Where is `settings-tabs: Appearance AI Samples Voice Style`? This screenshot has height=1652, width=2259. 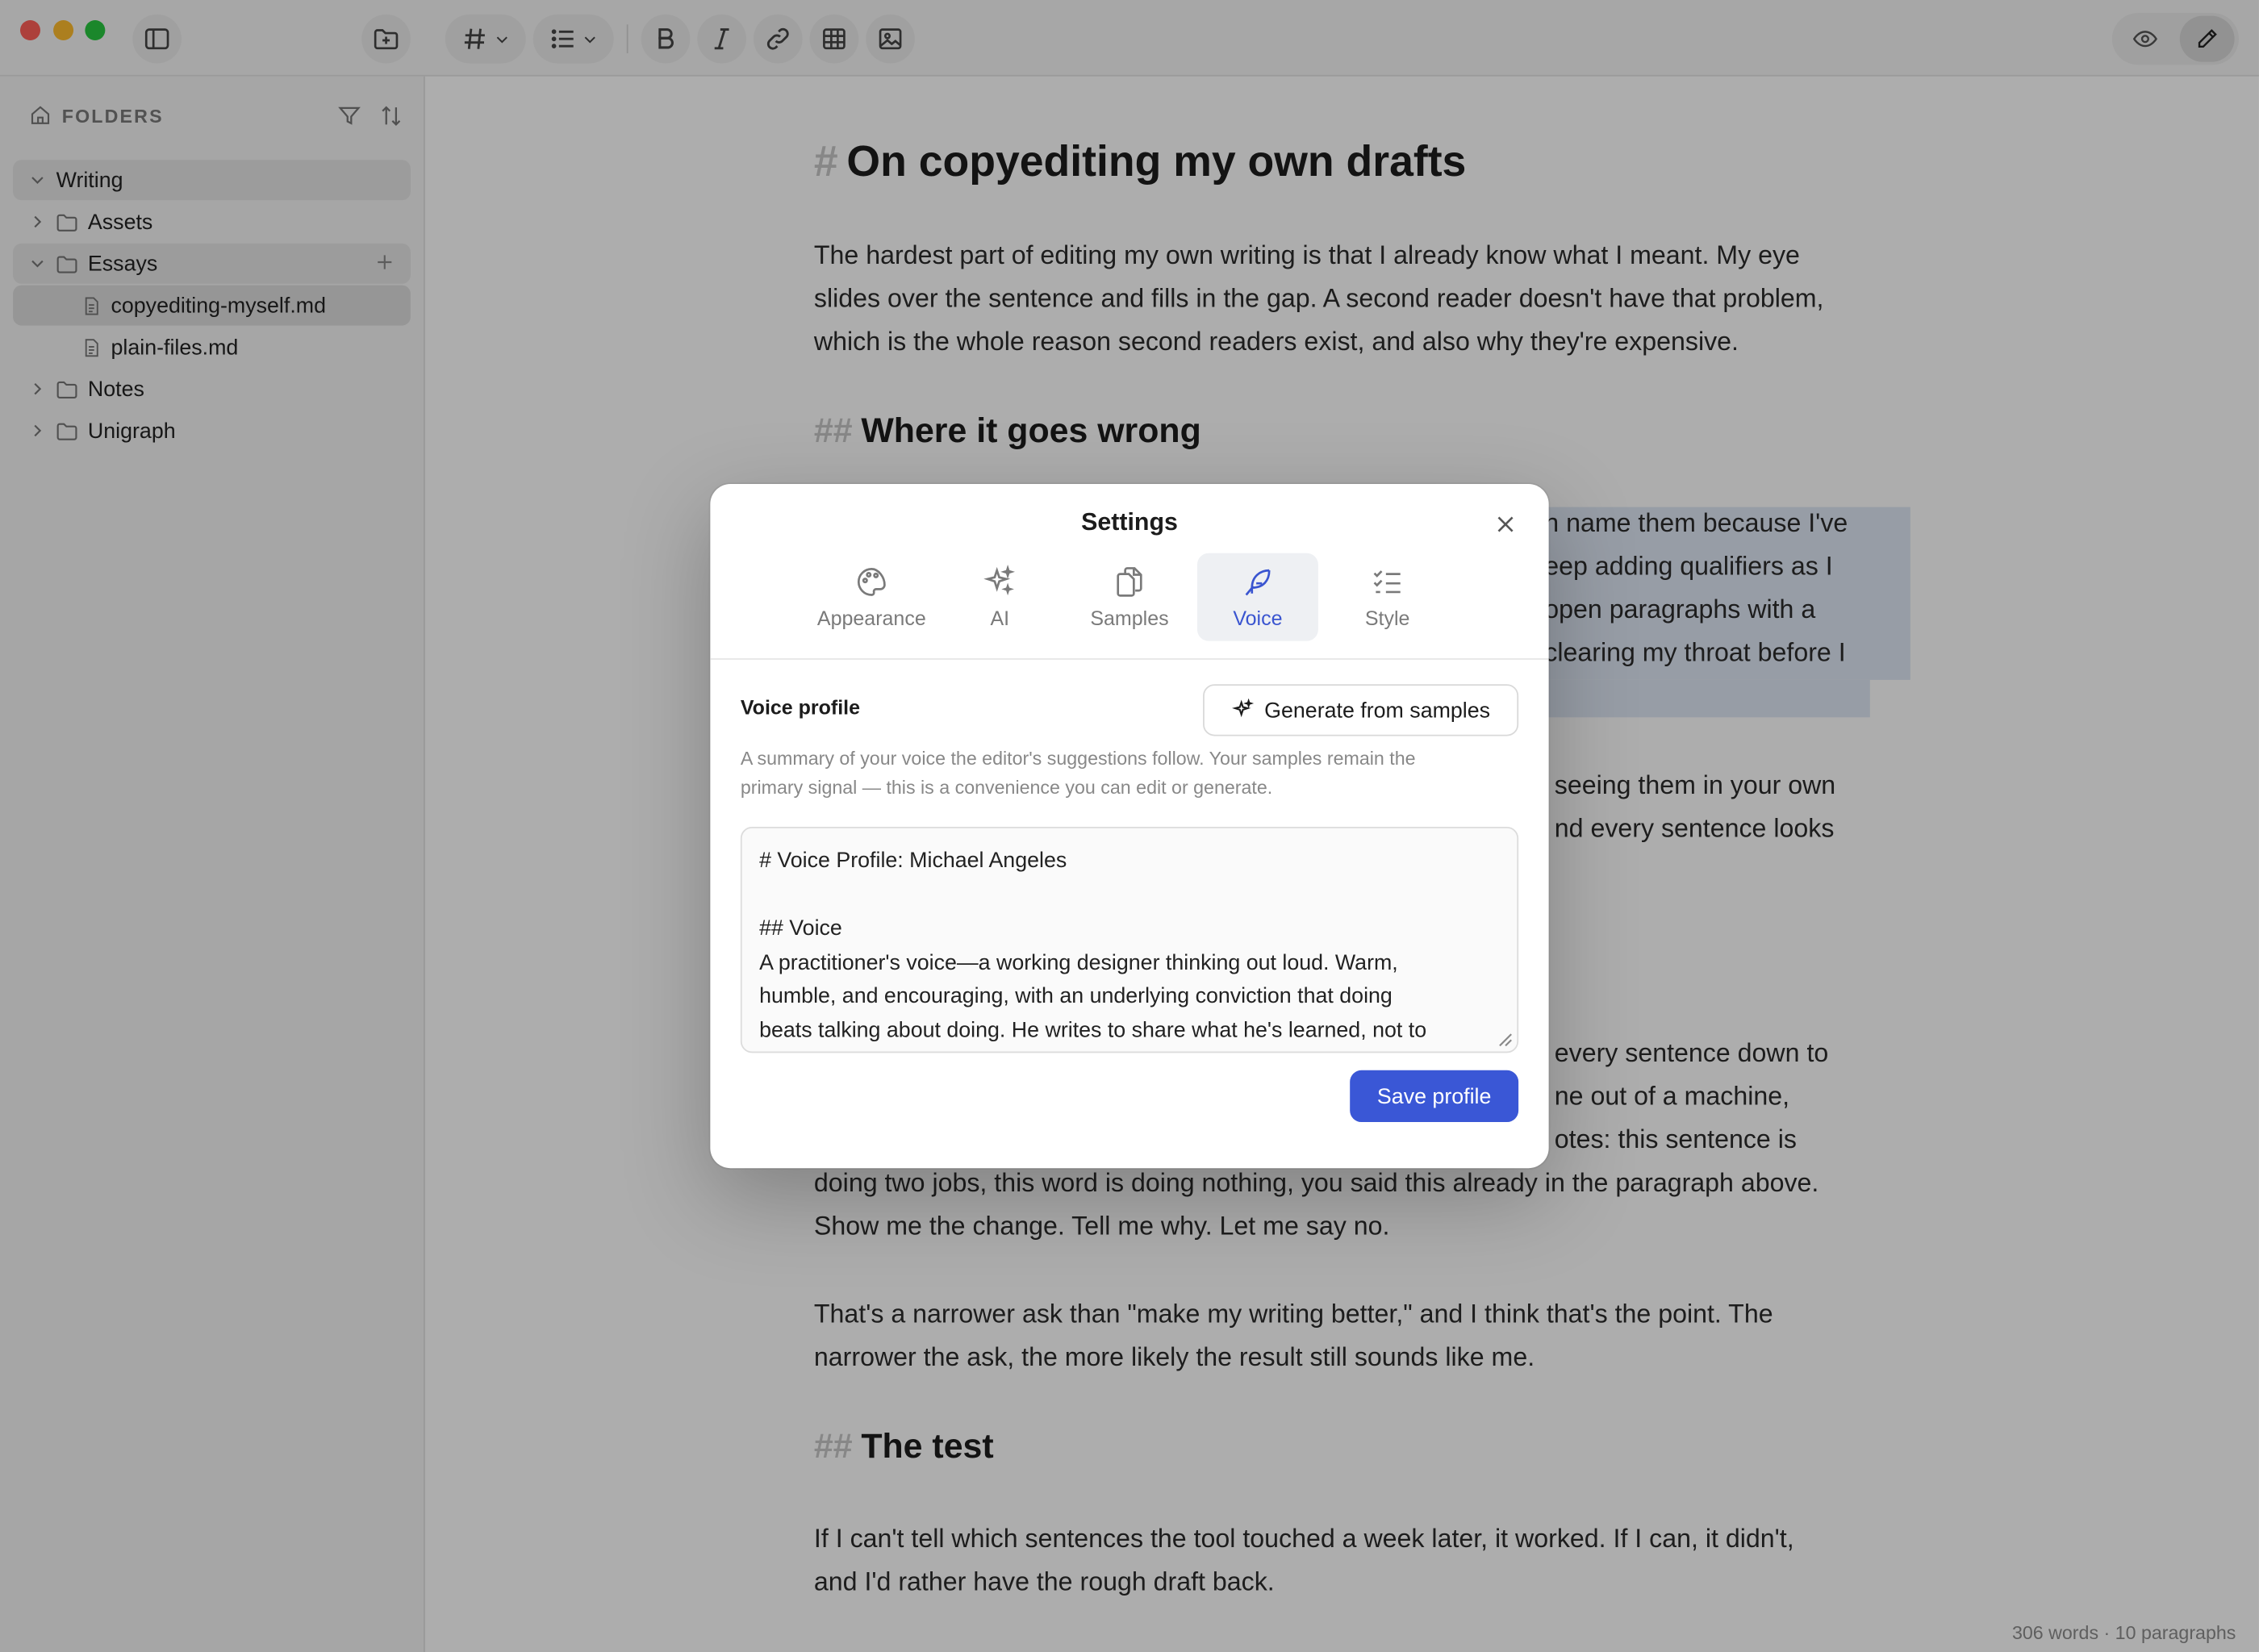 settings-tabs: Appearance AI Samples Voice Style is located at coordinates (1129, 598).